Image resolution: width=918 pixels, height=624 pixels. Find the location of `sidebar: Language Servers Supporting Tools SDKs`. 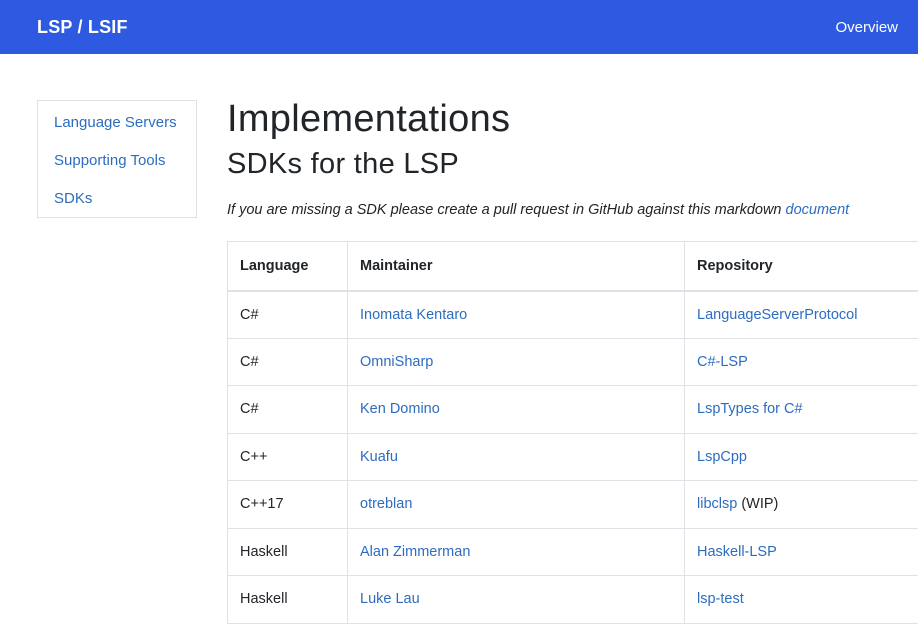

sidebar: Language Servers Supporting Tools SDKs is located at coordinates (117, 159).